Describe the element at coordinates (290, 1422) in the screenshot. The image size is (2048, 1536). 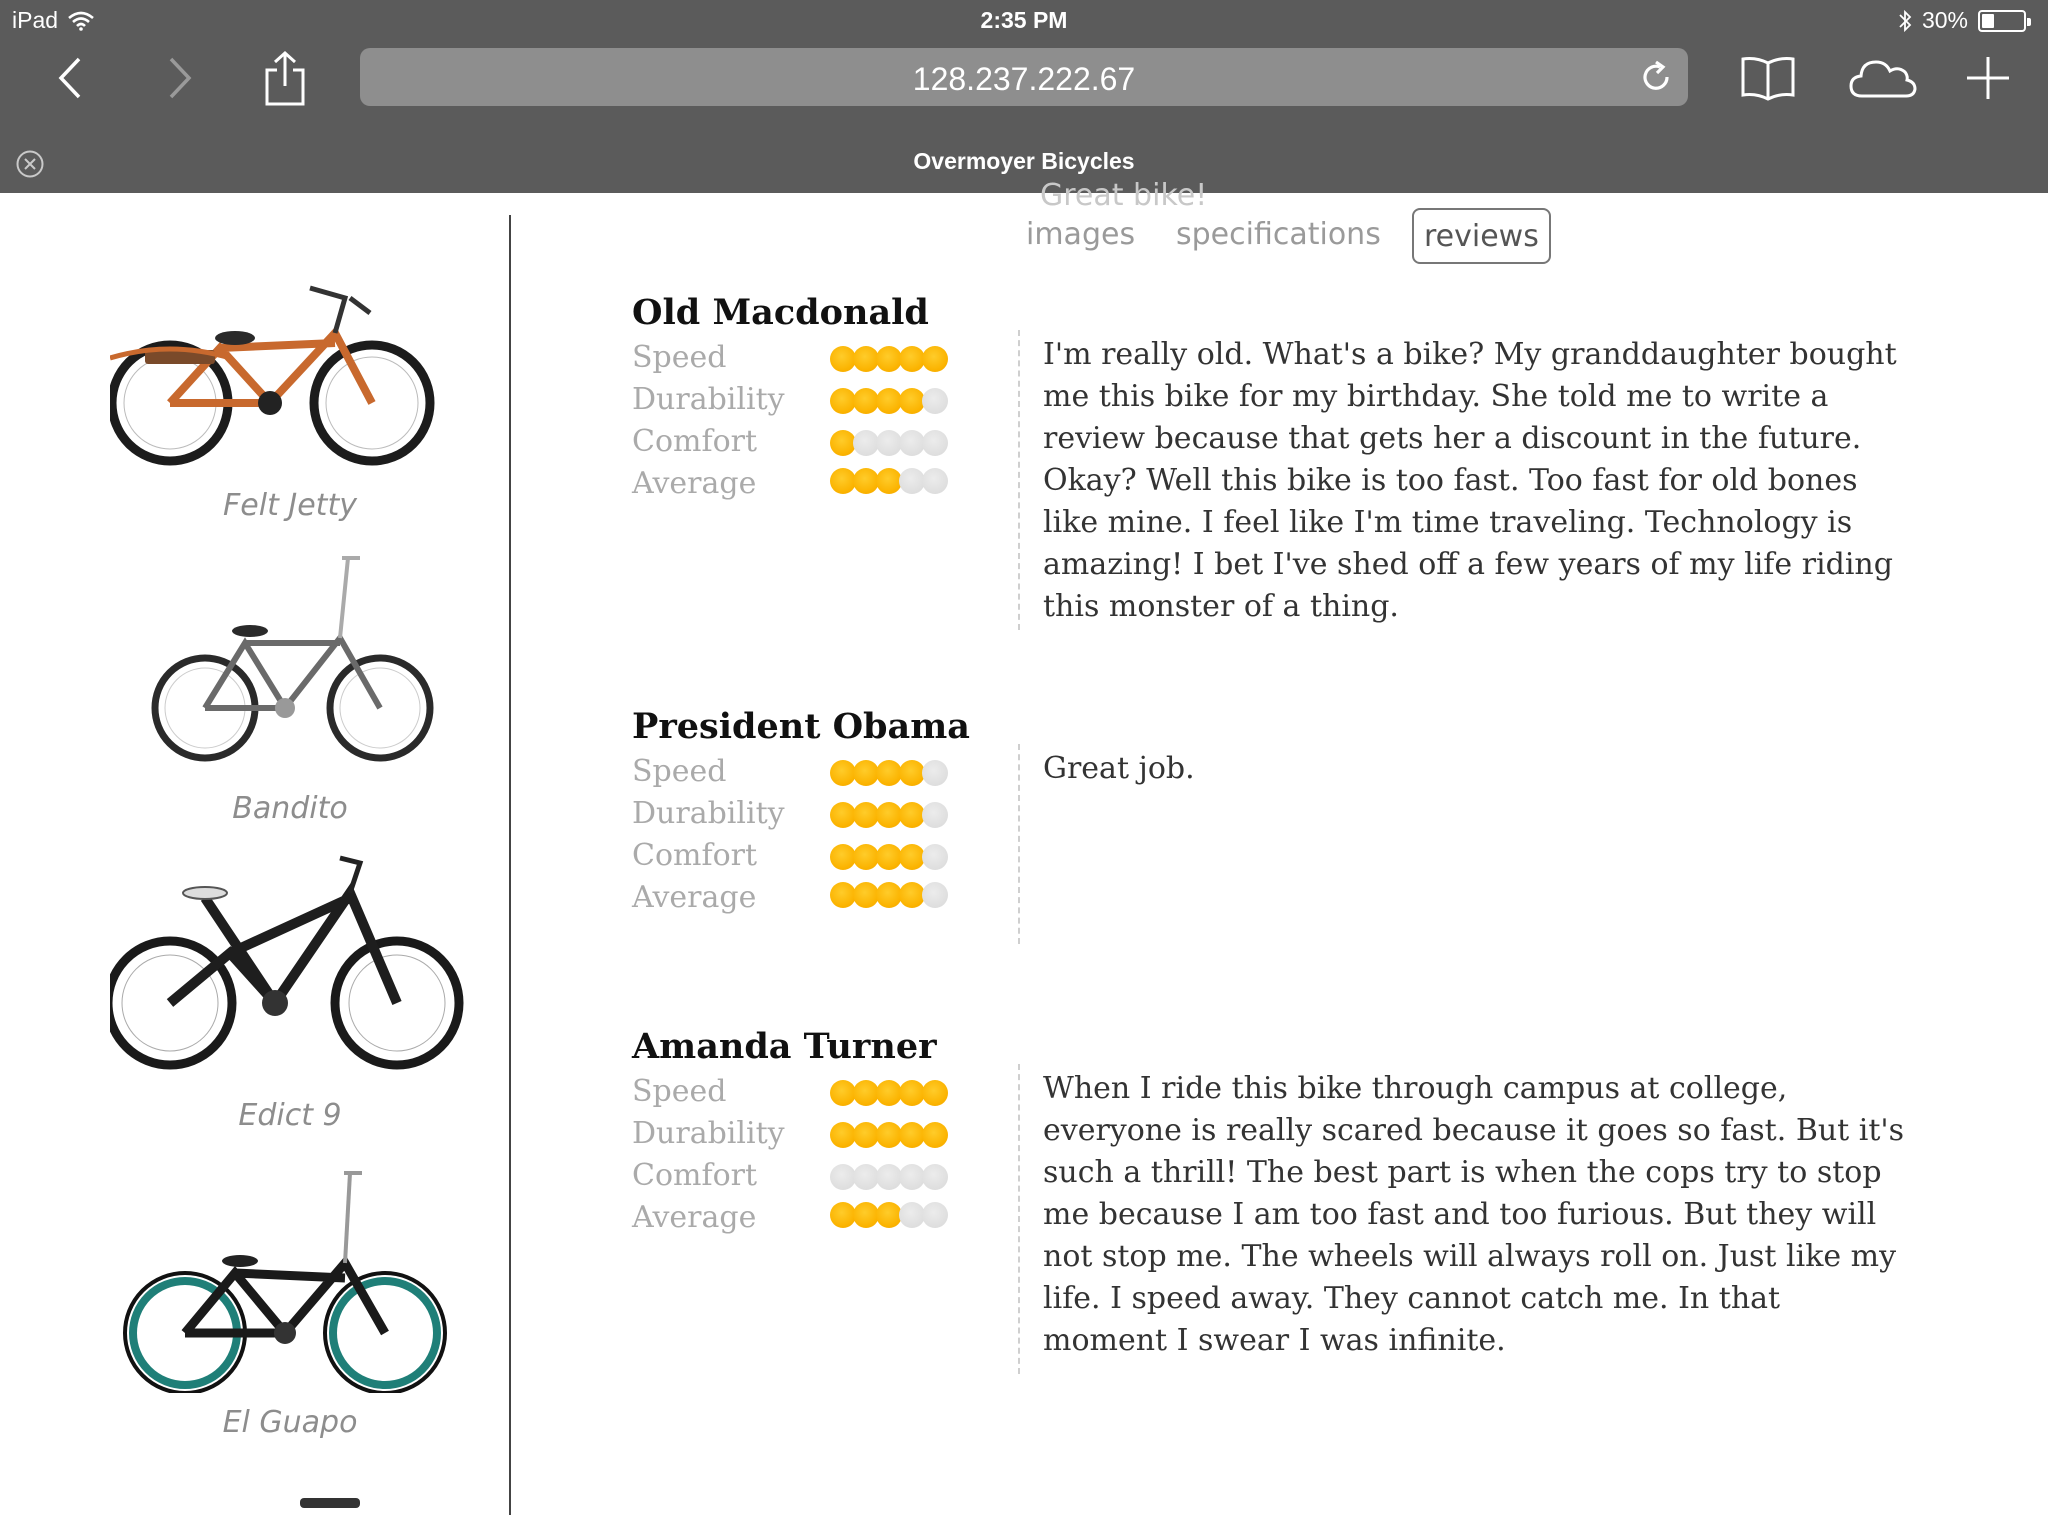
I see `bike-name: El Guapo` at that location.